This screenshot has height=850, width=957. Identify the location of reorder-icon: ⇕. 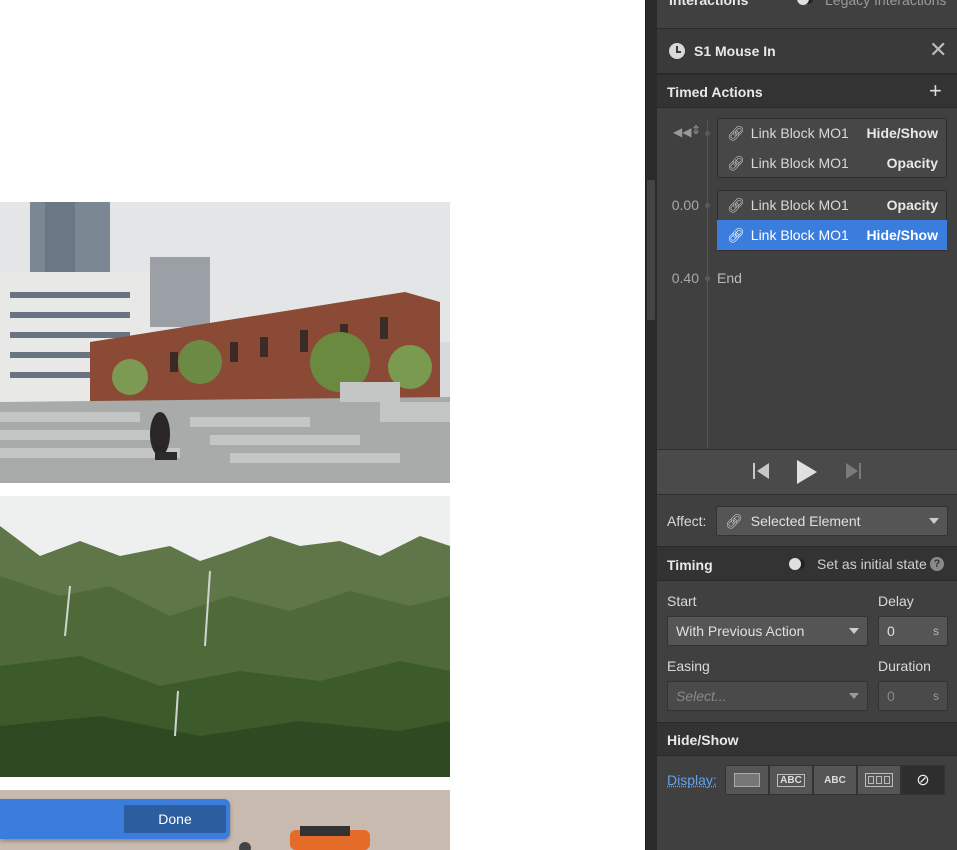
(696, 130).